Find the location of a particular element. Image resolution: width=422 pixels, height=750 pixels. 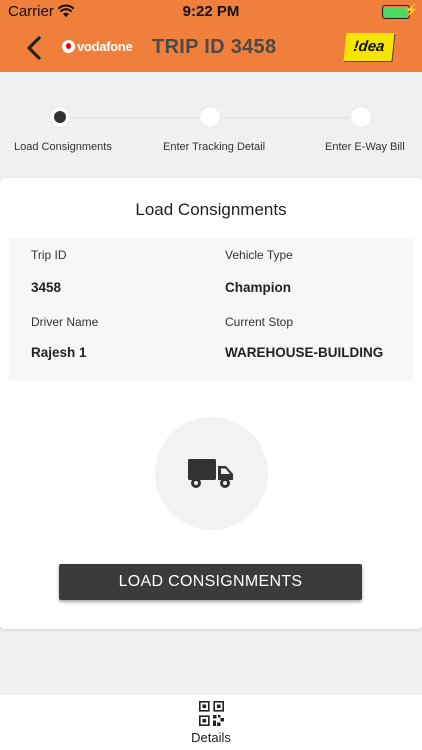

trip-id-label: Trip ID is located at coordinates (49, 255).